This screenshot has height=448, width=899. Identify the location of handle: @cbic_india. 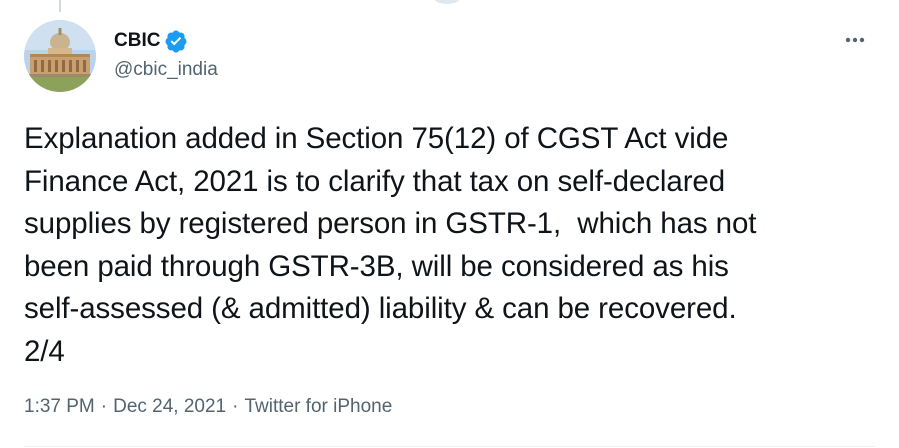
(166, 70).